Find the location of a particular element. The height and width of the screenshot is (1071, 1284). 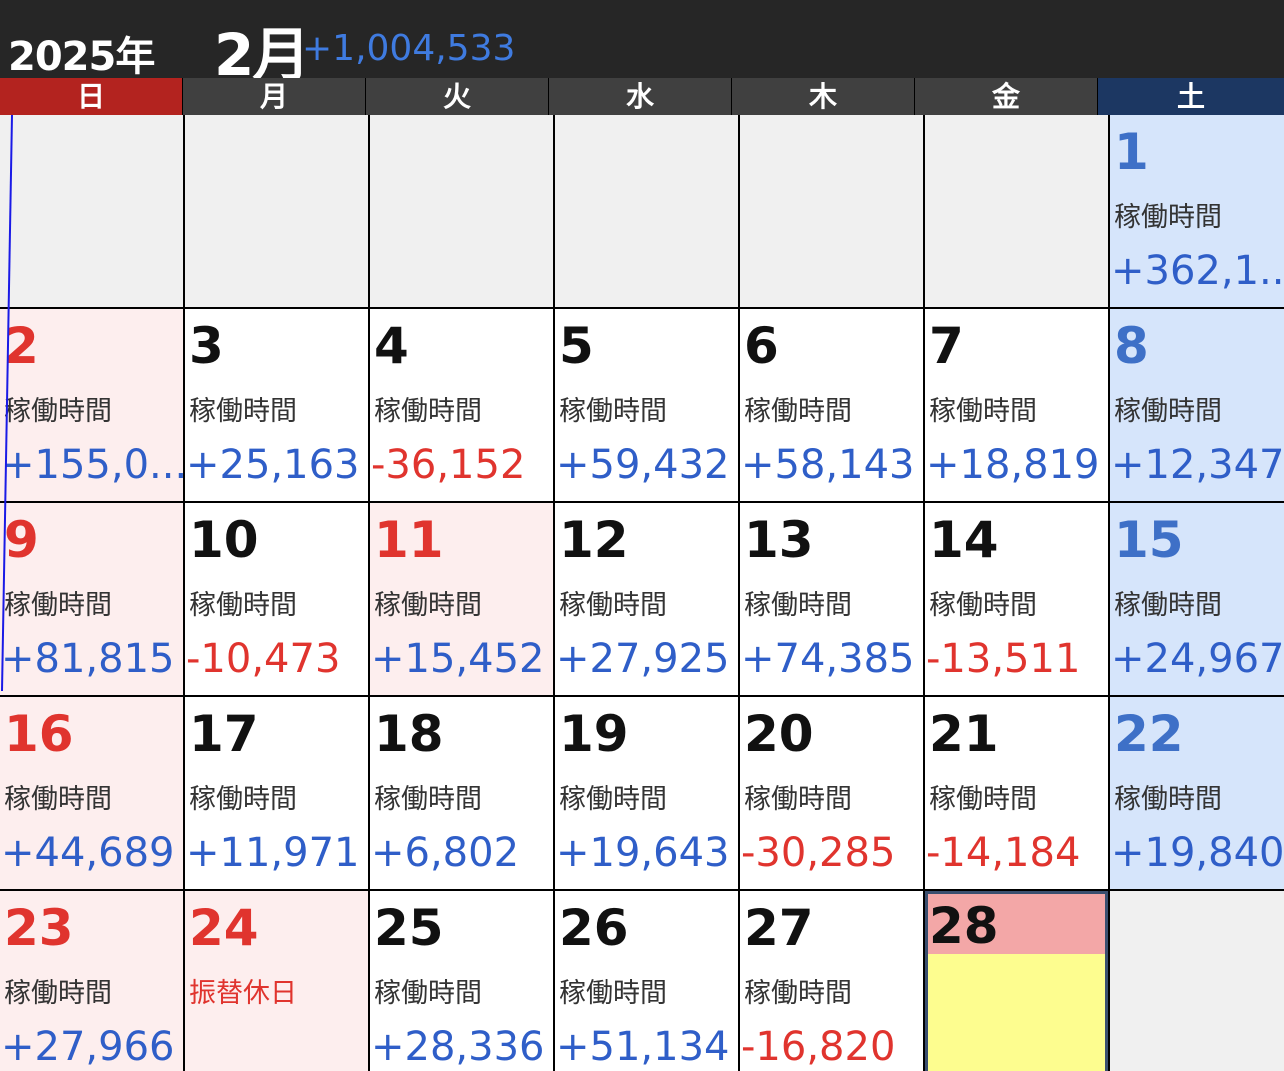

day-number: 5 is located at coordinates (576, 346).